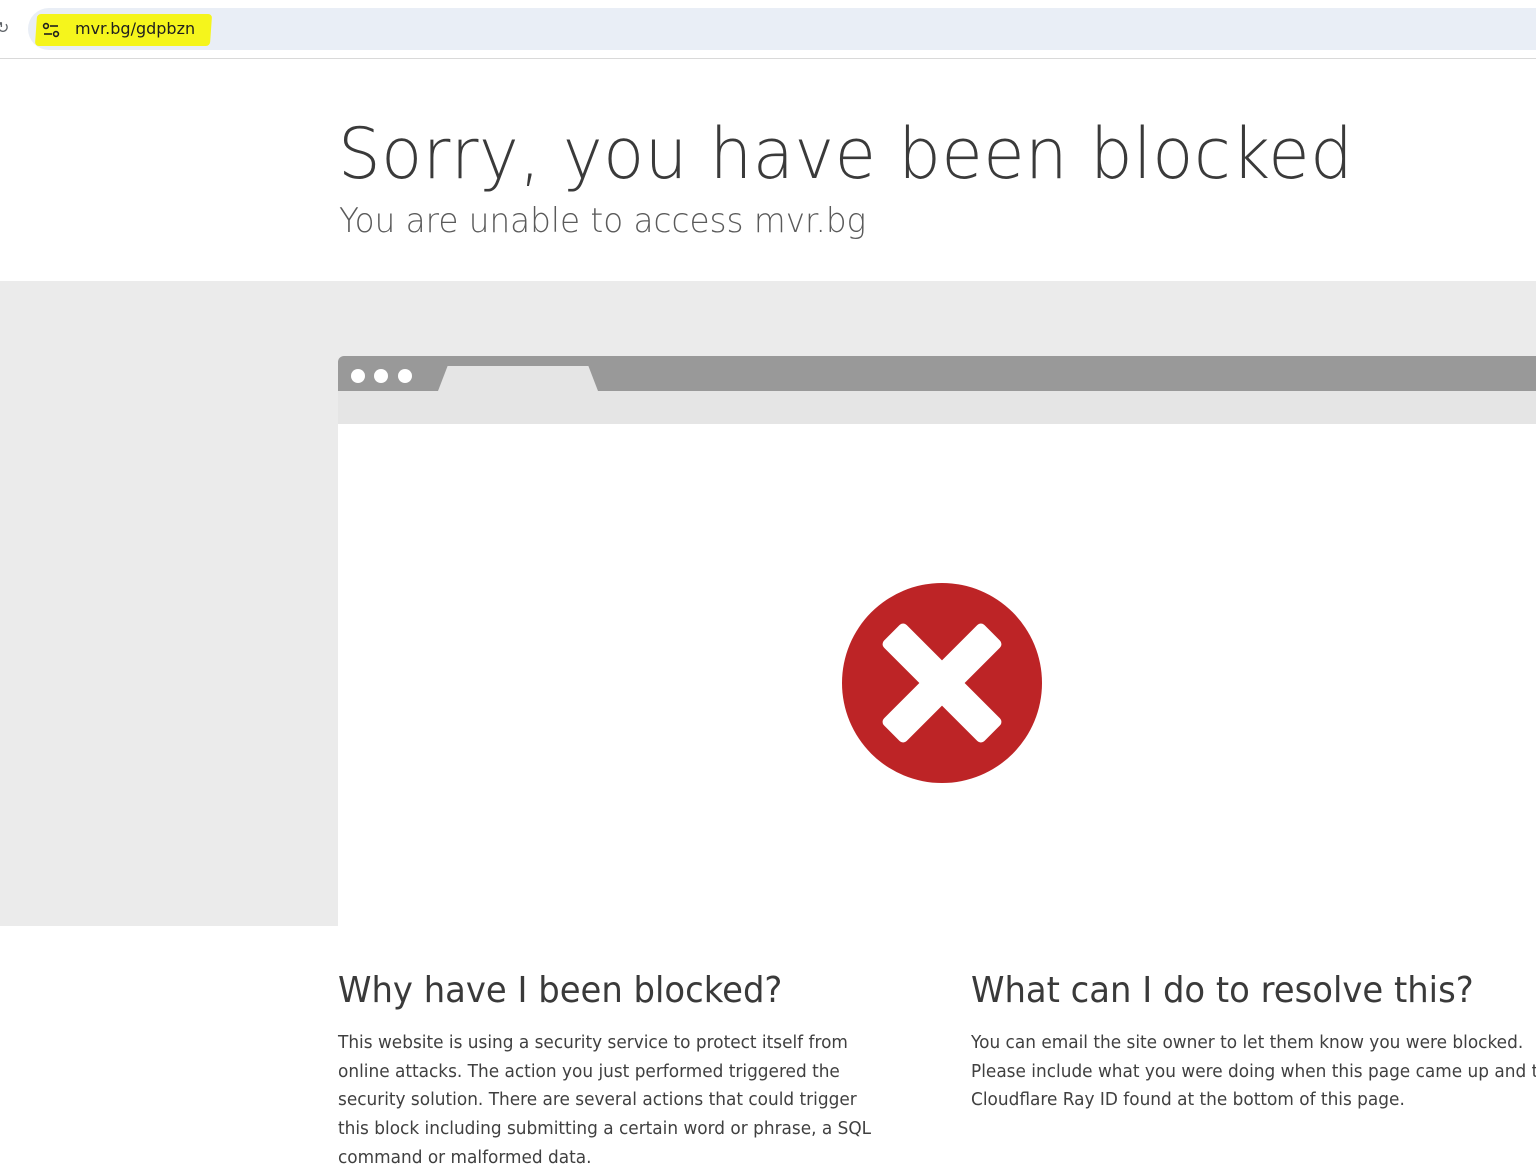  I want to click on url-text: mvr.bg/gdpbzn, so click(135, 29).